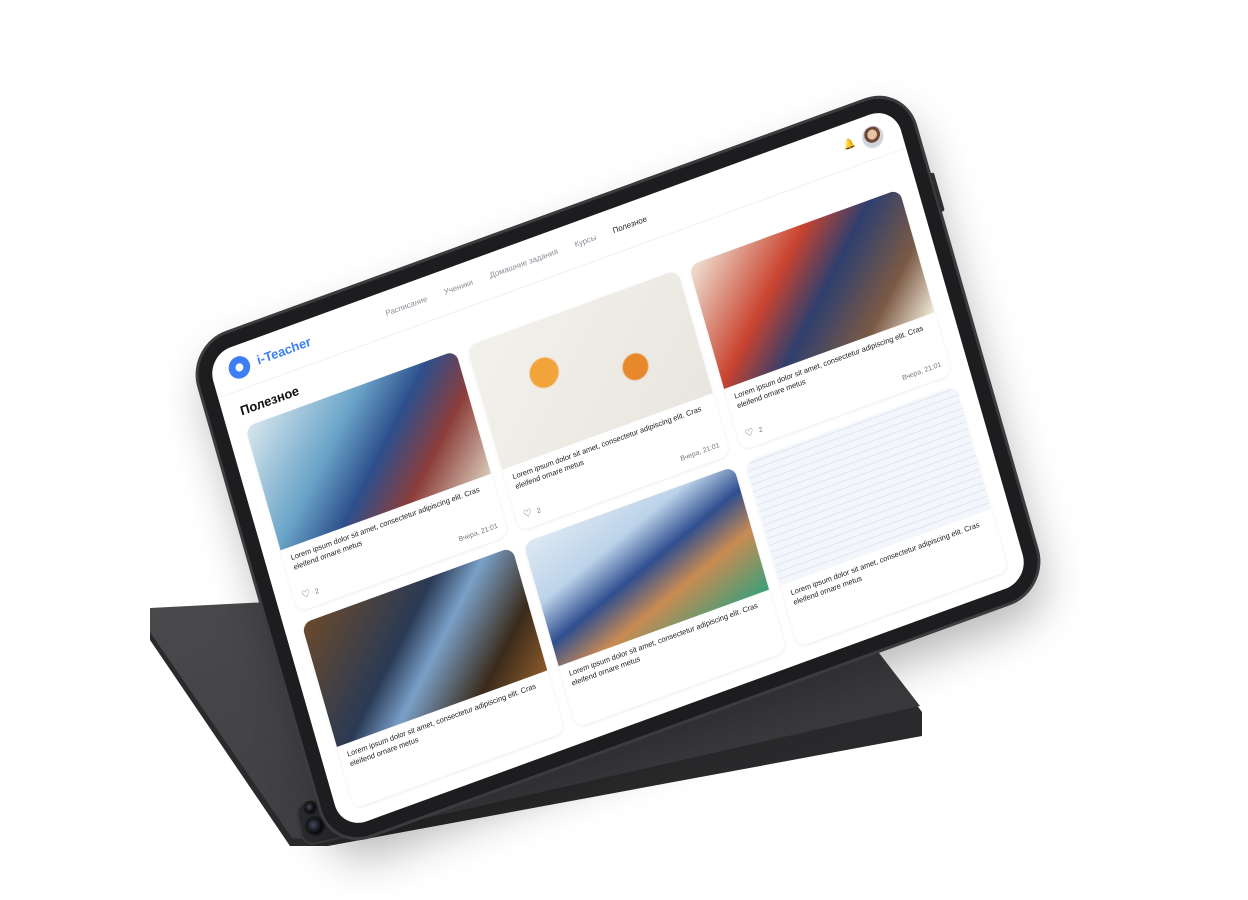 The height and width of the screenshot is (900, 1248). Describe the element at coordinates (630, 224) in the screenshot. I see `nav-item-useful: Полезное` at that location.